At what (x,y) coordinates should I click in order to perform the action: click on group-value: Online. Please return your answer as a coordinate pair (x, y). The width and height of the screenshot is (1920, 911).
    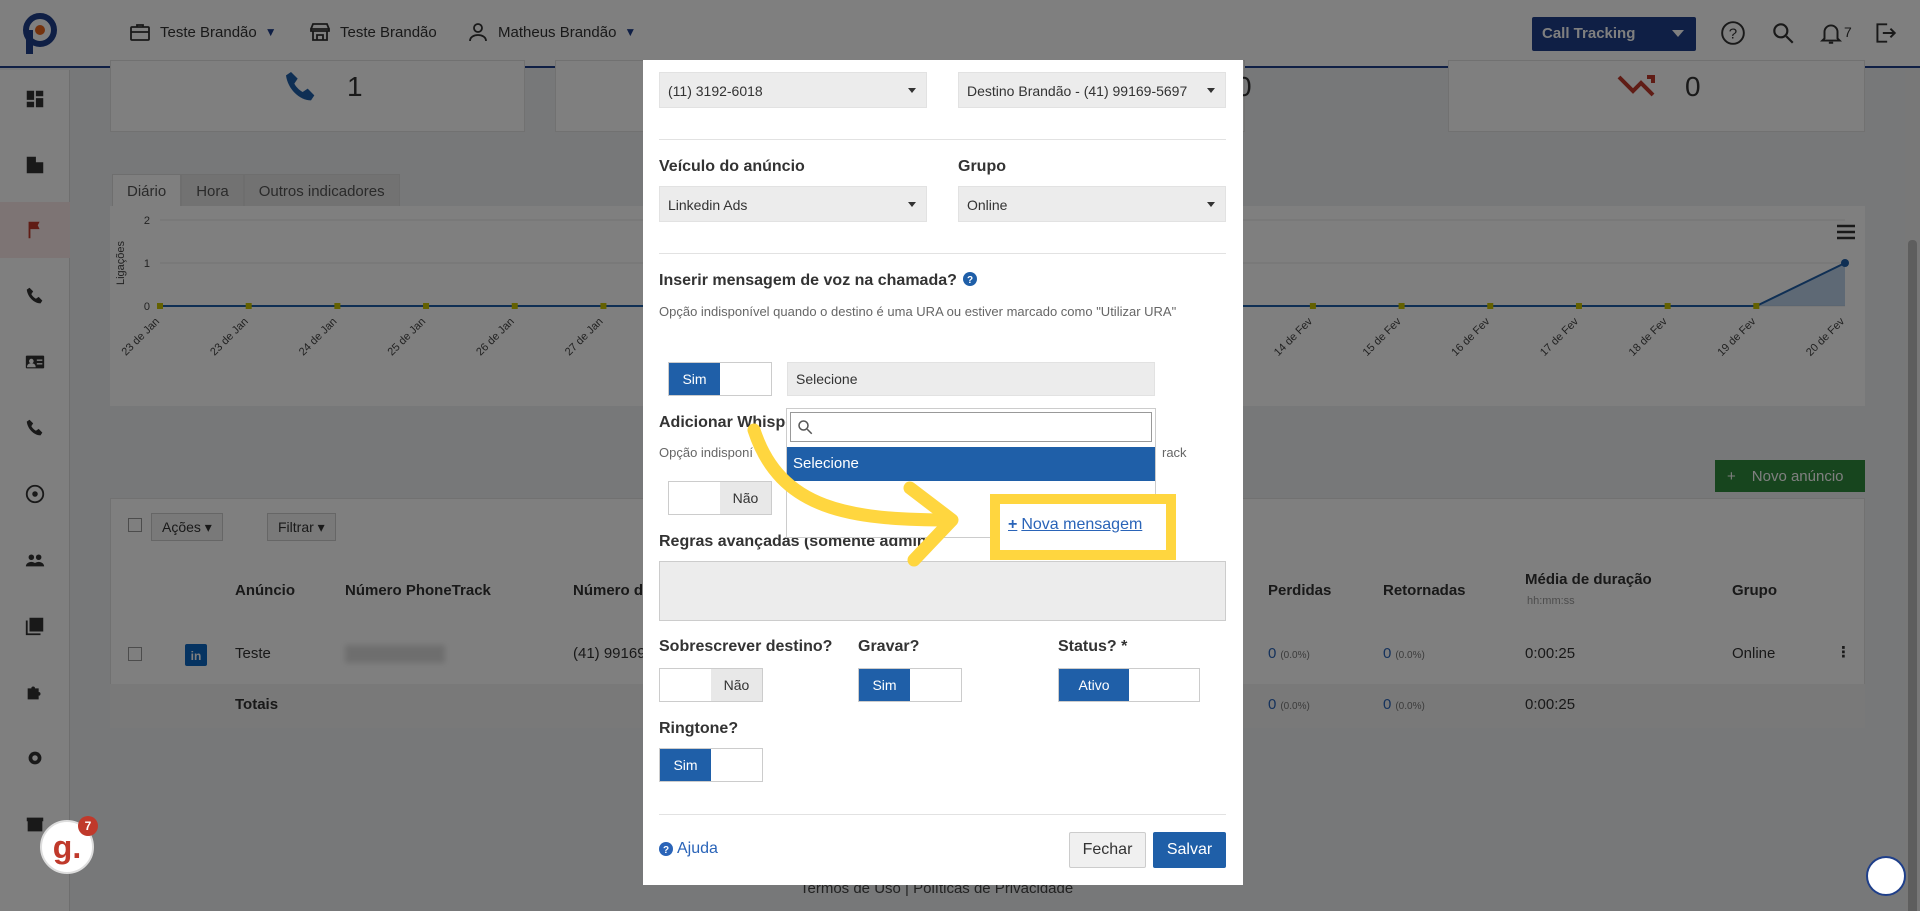
    Looking at the image, I should click on (987, 205).